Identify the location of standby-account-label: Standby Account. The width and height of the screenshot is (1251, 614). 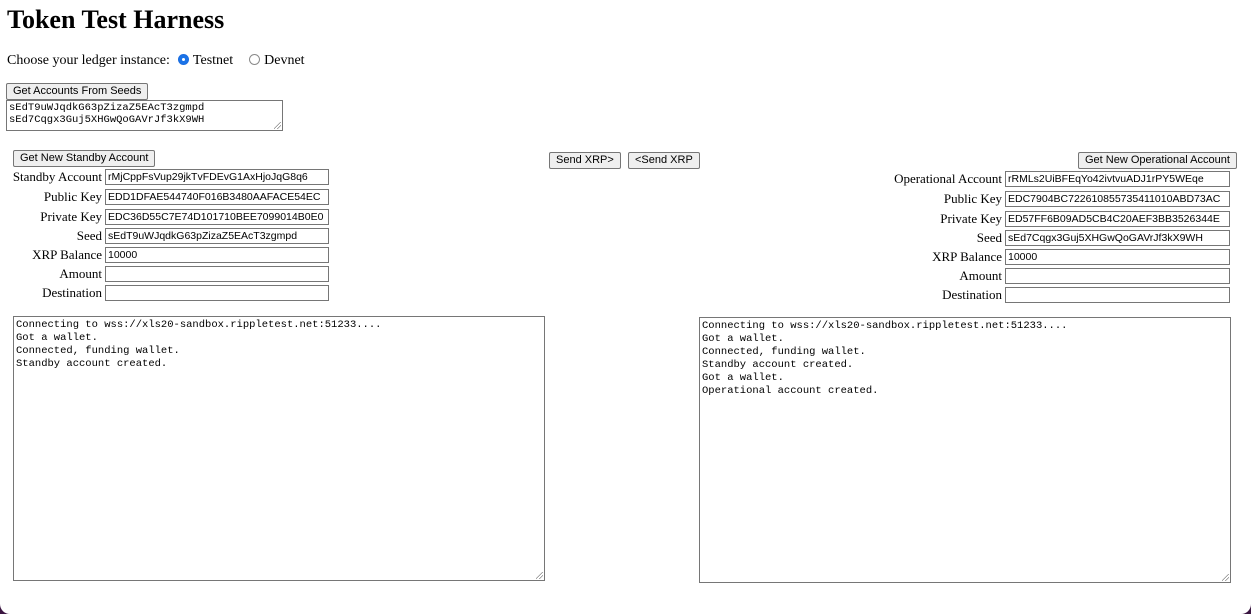
(57, 176).